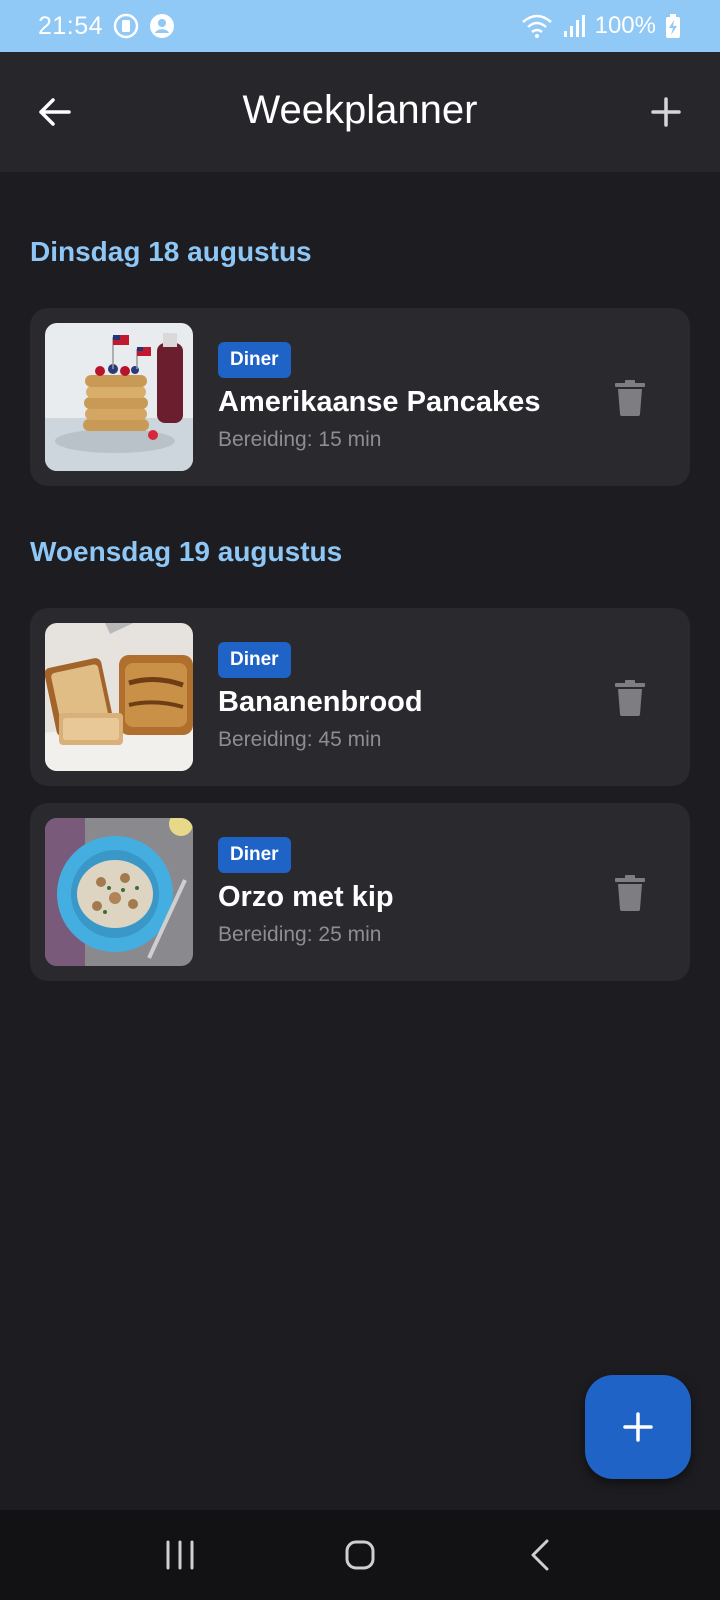  I want to click on meal-title: Amerikaanse Pancakes, so click(379, 402).